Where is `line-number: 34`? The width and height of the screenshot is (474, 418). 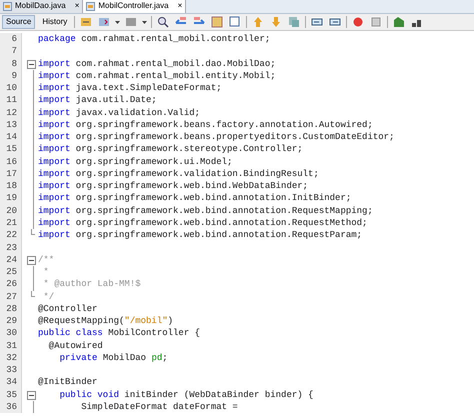 line-number: 34 is located at coordinates (11, 382).